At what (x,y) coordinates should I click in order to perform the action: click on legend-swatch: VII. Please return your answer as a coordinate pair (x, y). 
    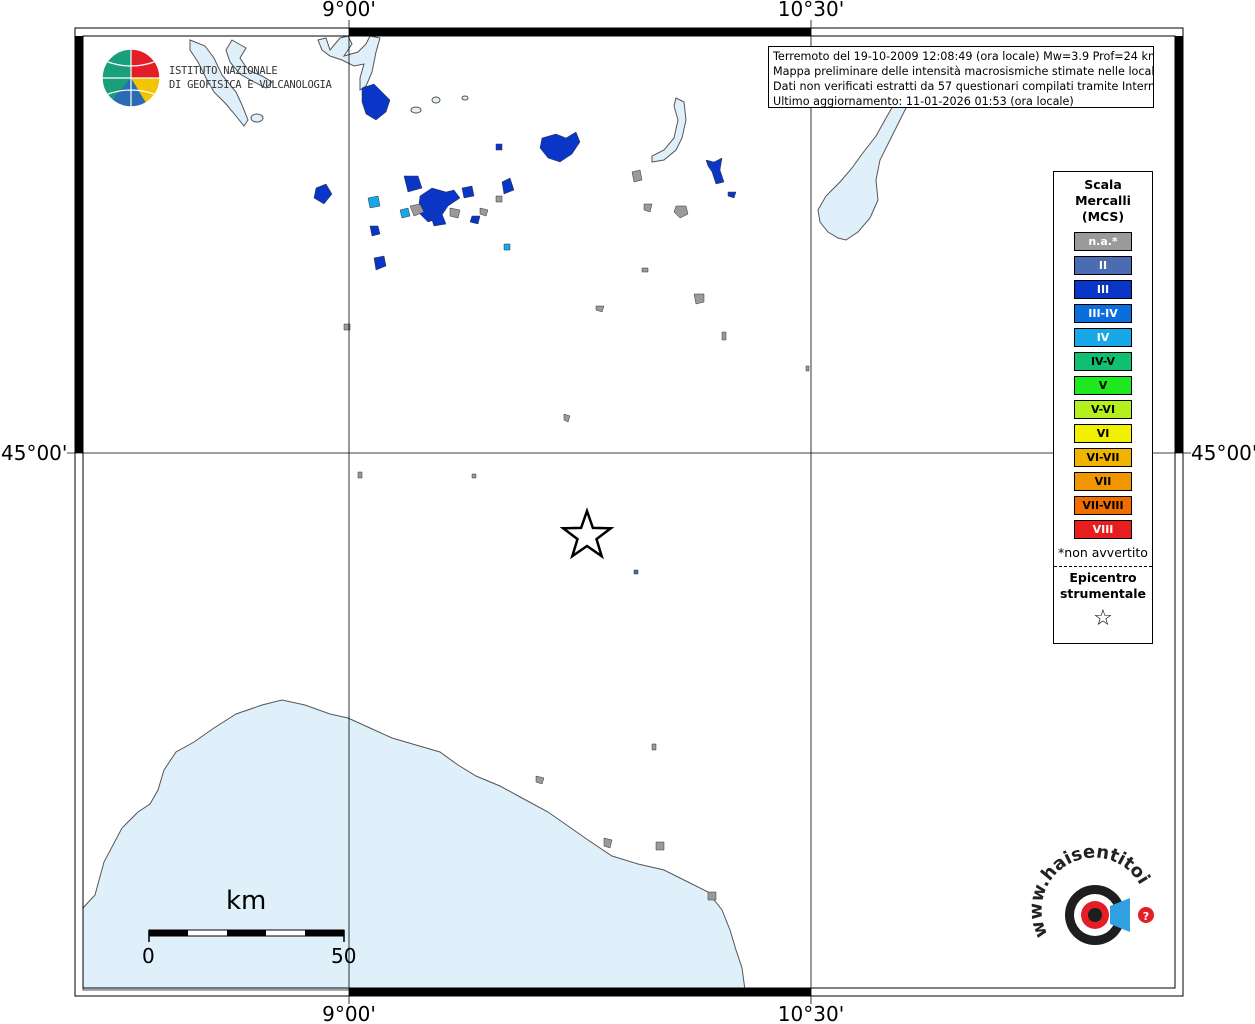
    Looking at the image, I should click on (1103, 481).